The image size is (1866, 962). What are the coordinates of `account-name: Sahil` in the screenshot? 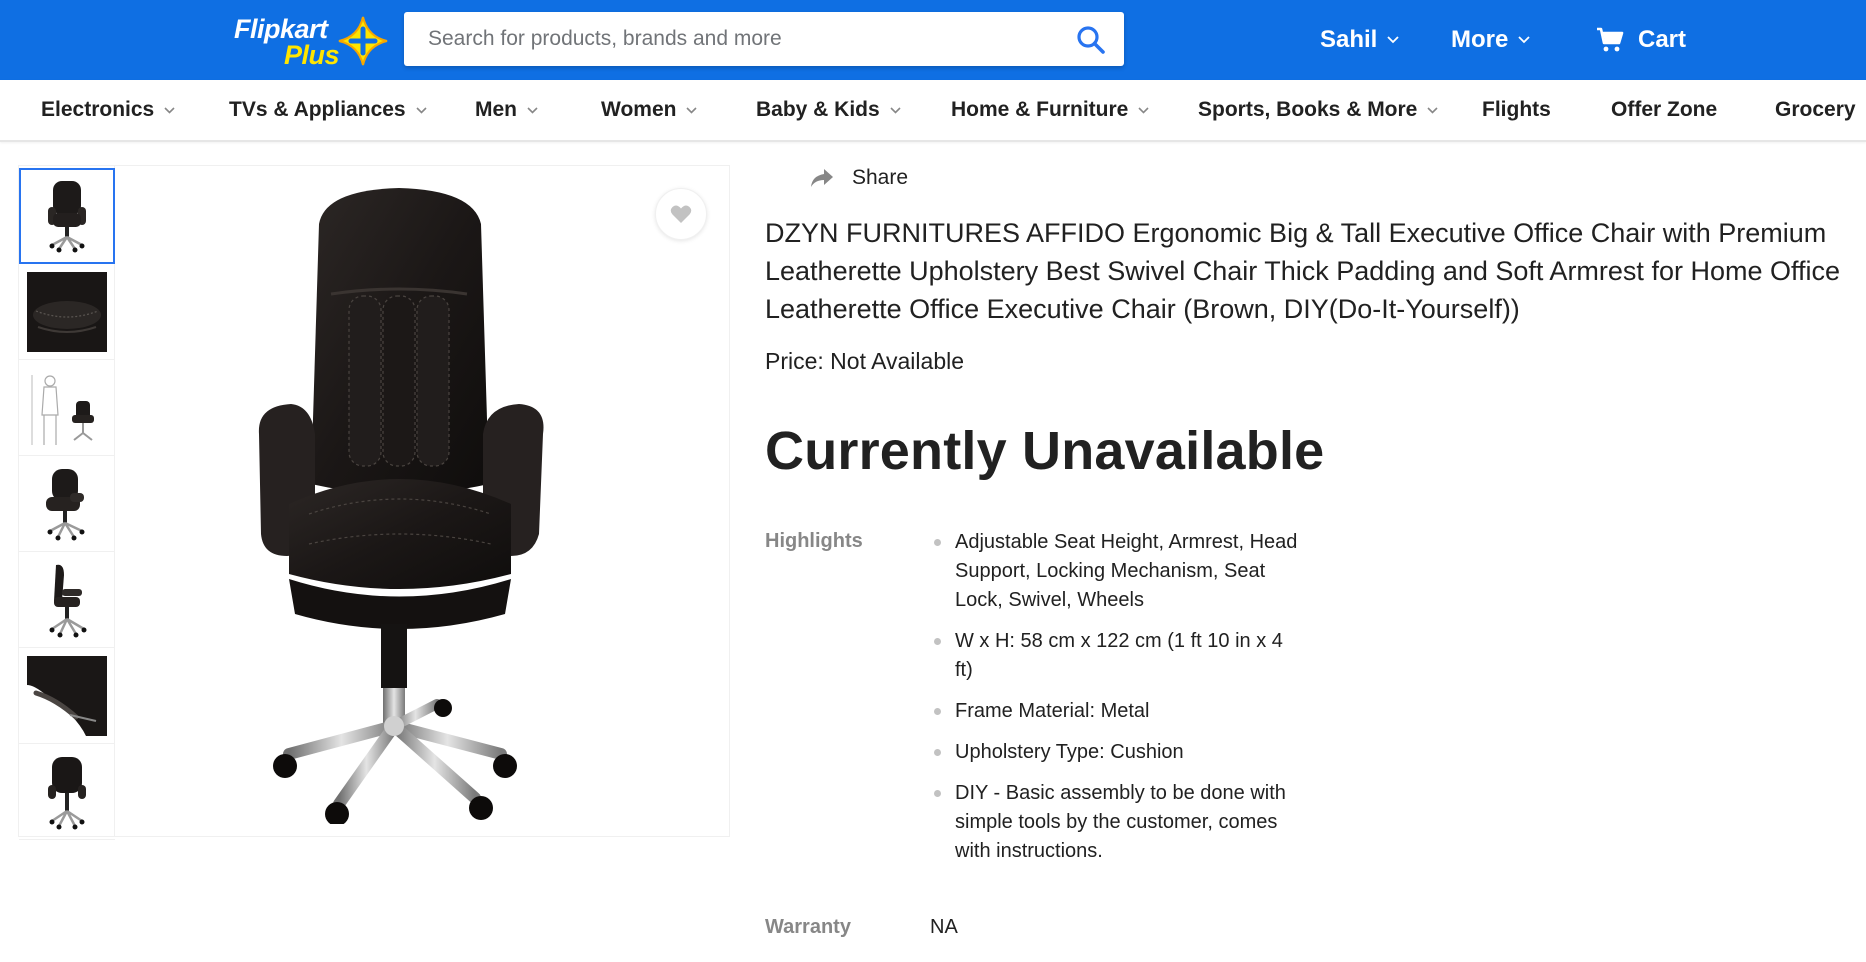 It's located at (1349, 39).